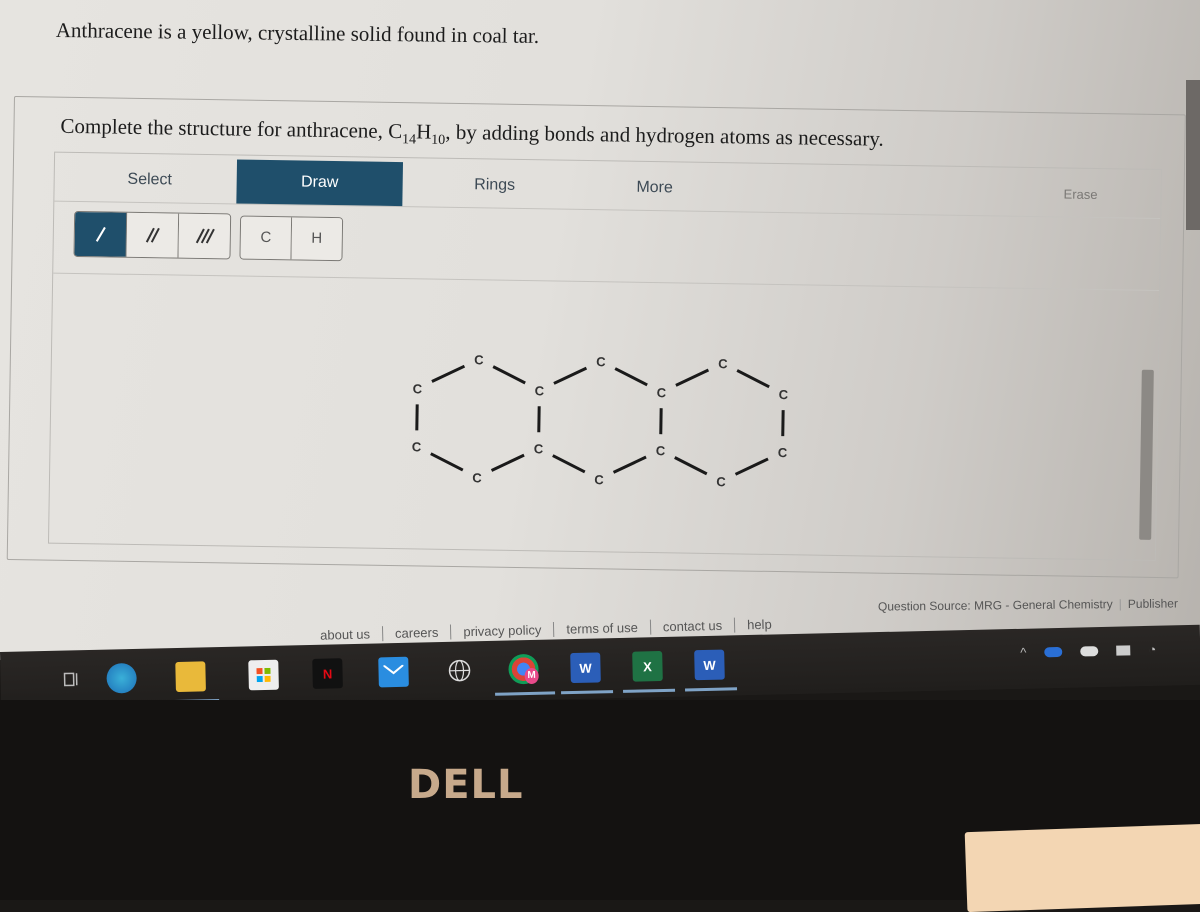  What do you see at coordinates (149, 180) in the screenshot?
I see `tab-select: Select` at bounding box center [149, 180].